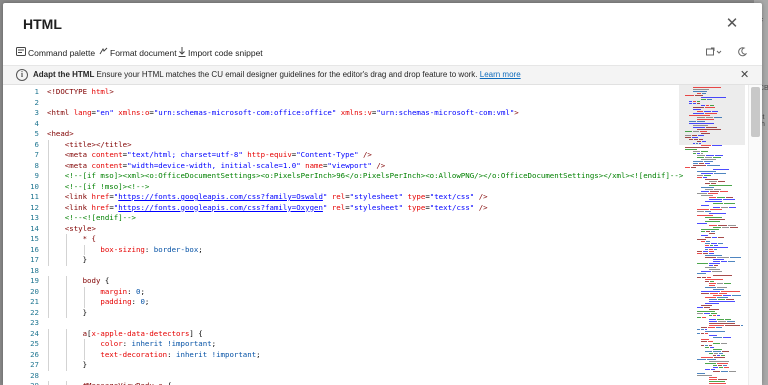 The image size is (768, 385). I want to click on code-line: 28, so click(343, 376).